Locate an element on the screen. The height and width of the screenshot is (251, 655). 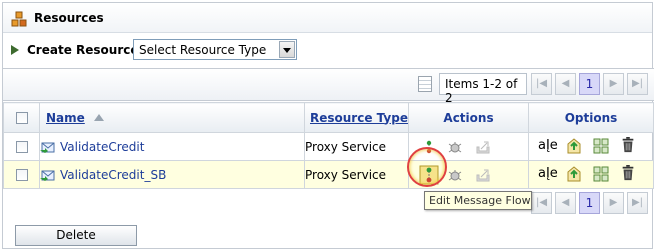
options-header-label: Options is located at coordinates (591, 117).